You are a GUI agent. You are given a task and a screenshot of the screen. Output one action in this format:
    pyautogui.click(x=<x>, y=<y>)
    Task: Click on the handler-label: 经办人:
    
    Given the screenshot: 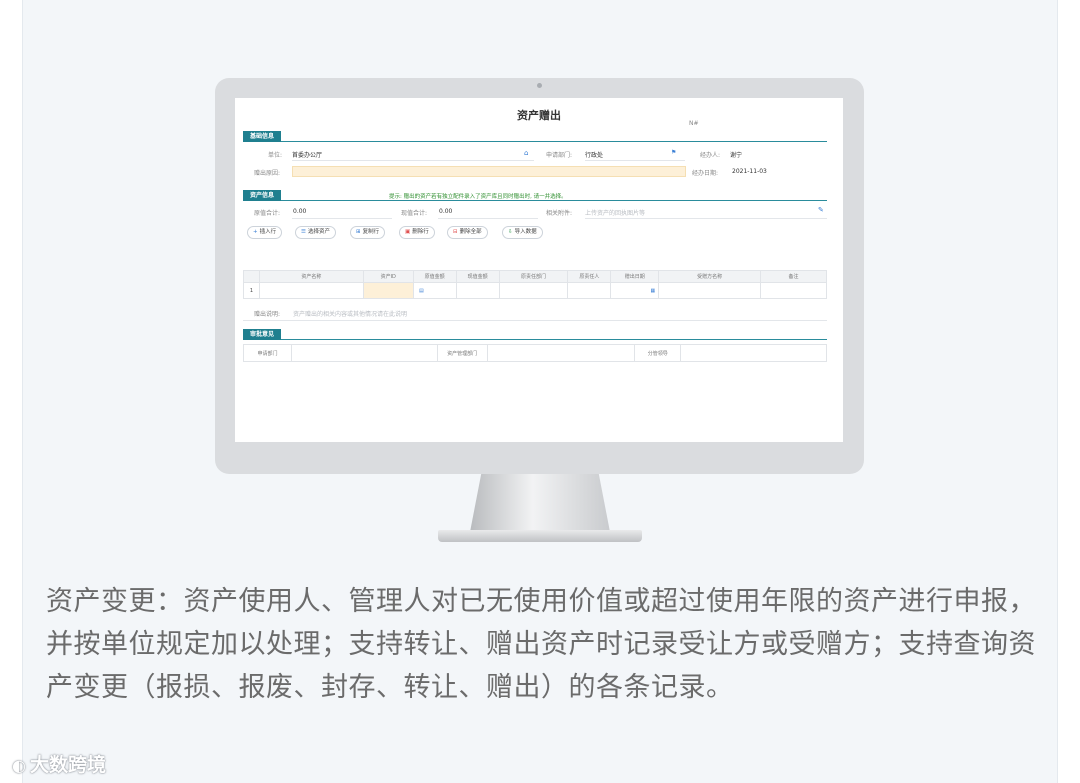 What is the action you would take?
    pyautogui.click(x=710, y=155)
    